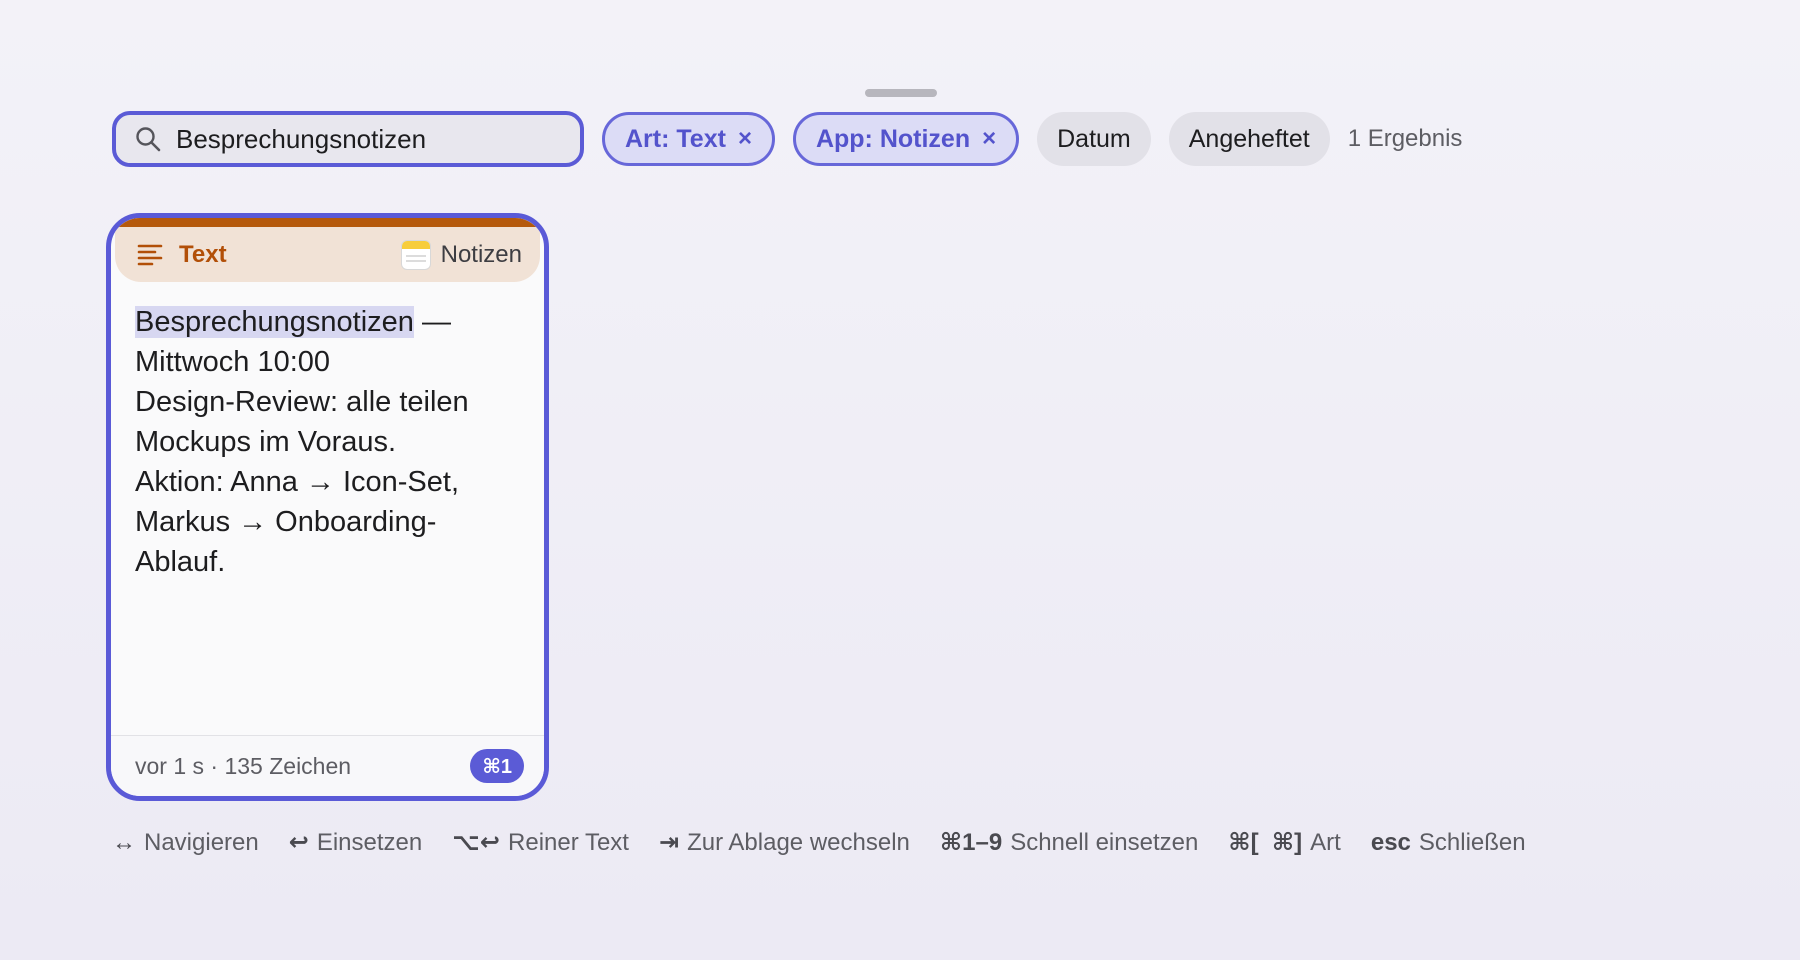  I want to click on option-return-icon: ⌥↩, so click(476, 842).